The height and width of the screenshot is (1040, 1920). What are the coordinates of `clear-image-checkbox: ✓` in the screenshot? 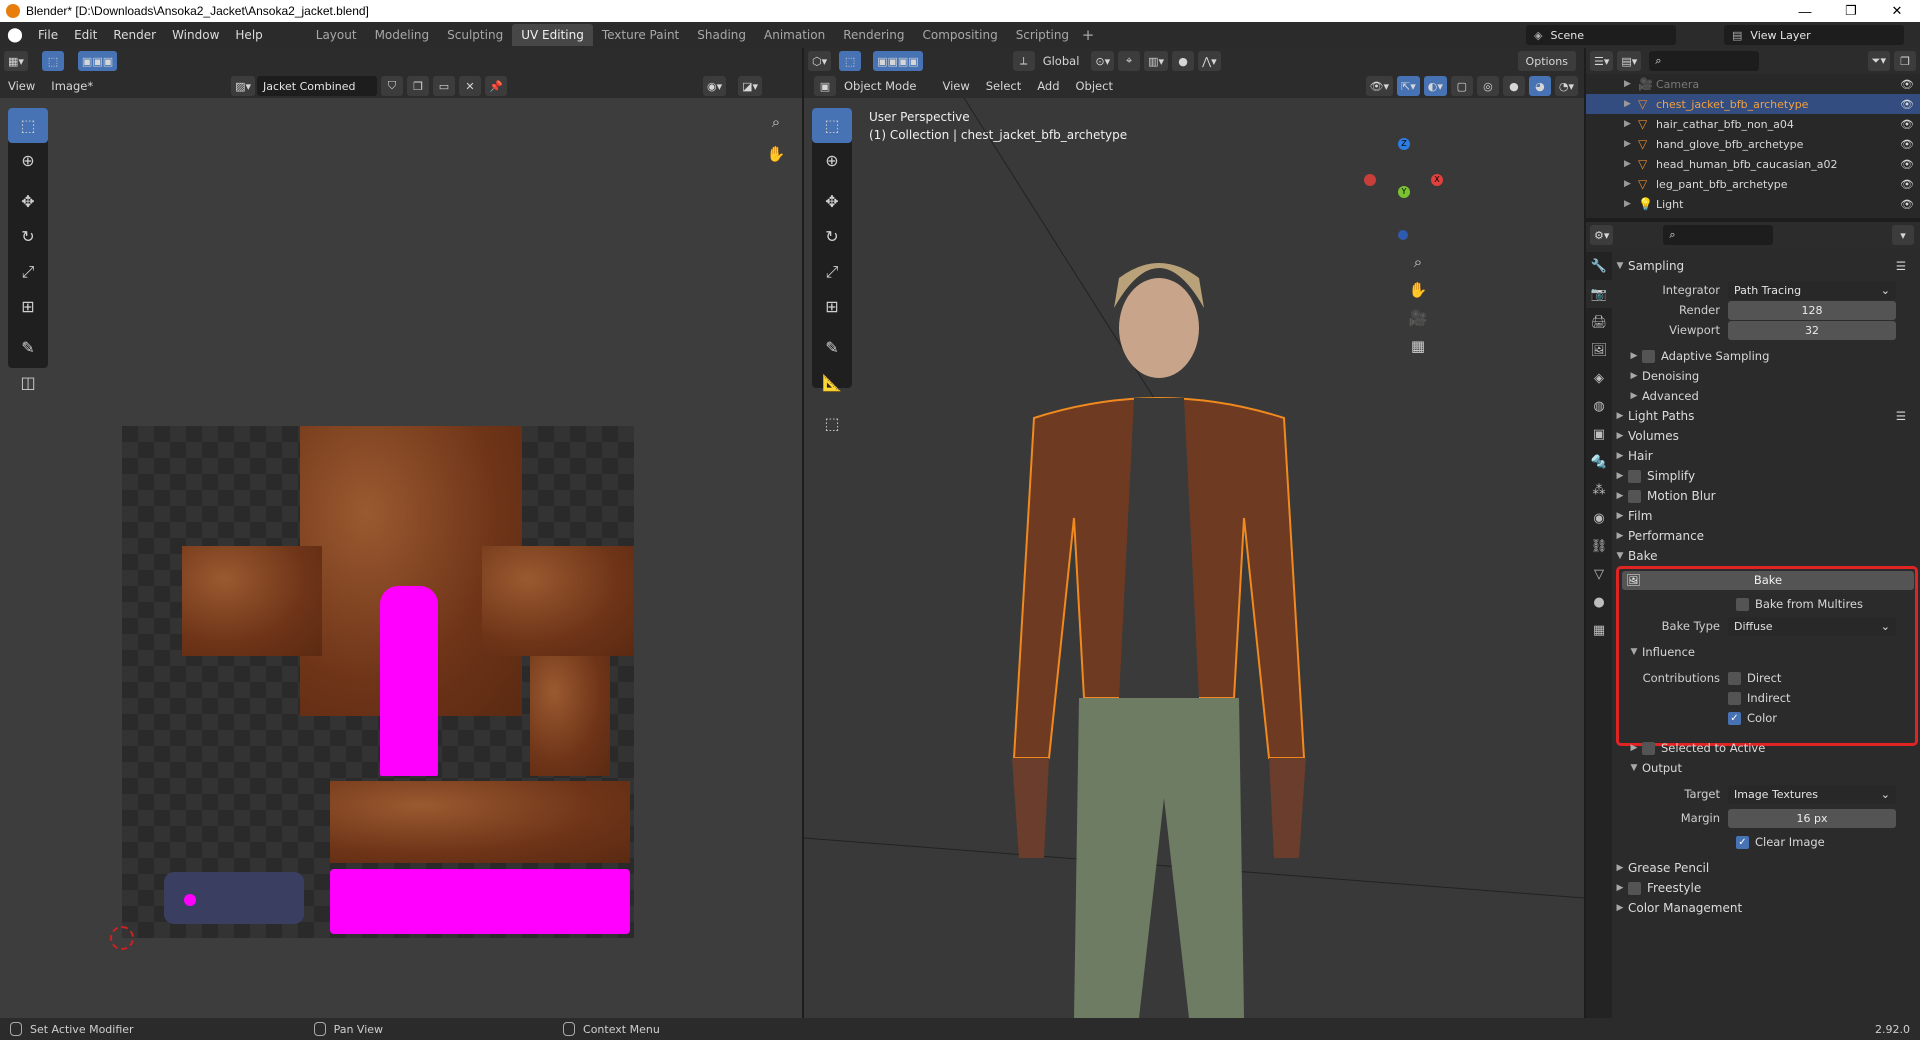 It's located at (1742, 842).